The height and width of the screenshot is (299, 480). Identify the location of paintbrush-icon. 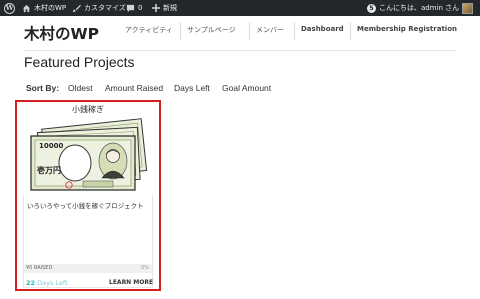
(76, 8).